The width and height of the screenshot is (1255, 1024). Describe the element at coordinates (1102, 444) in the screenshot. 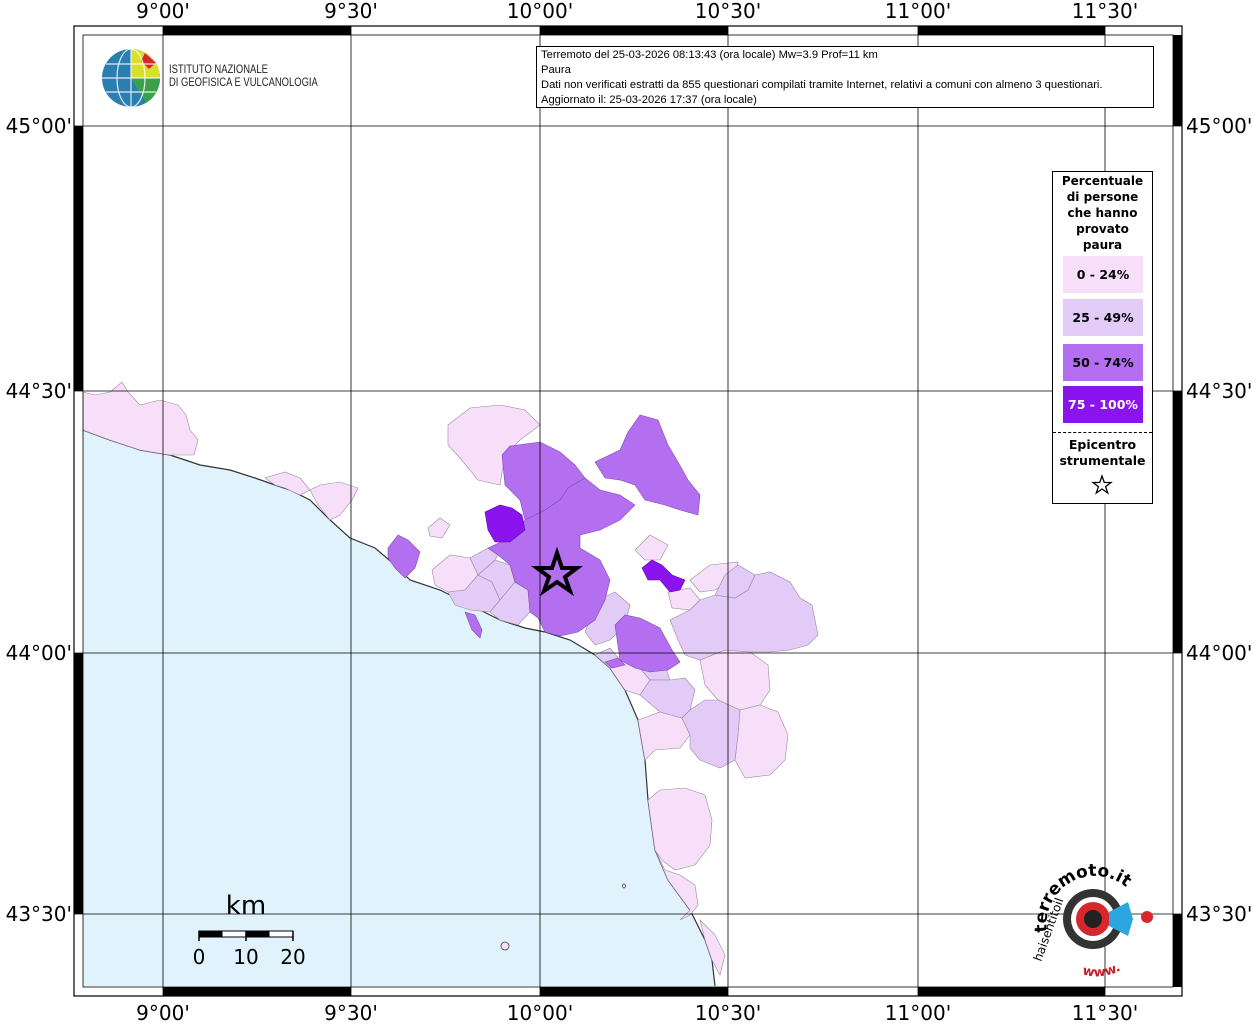

I see `epicenter-label-line: Epicentro` at that location.